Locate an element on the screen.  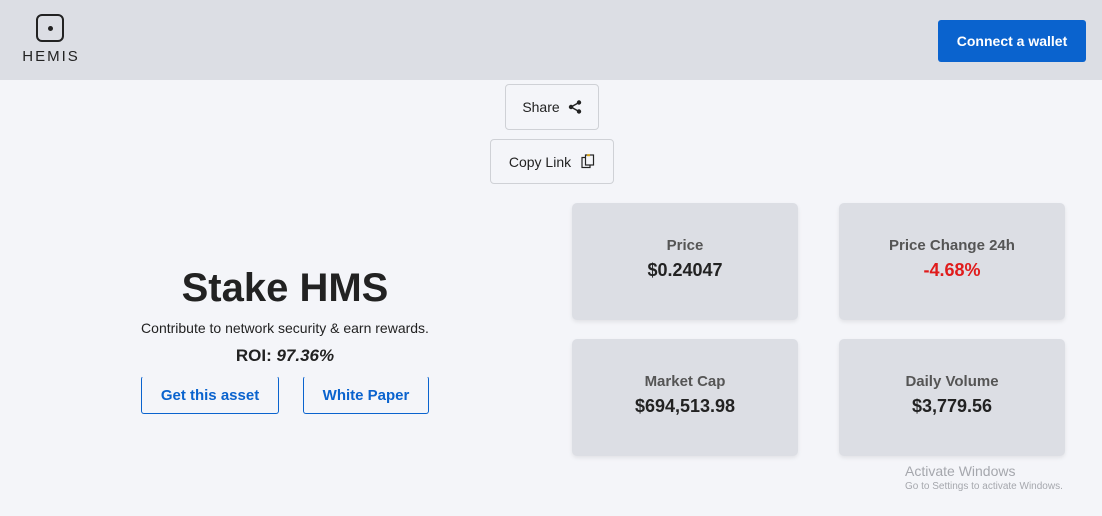
roi-line: ROI: 97.36% is located at coordinates (285, 356).